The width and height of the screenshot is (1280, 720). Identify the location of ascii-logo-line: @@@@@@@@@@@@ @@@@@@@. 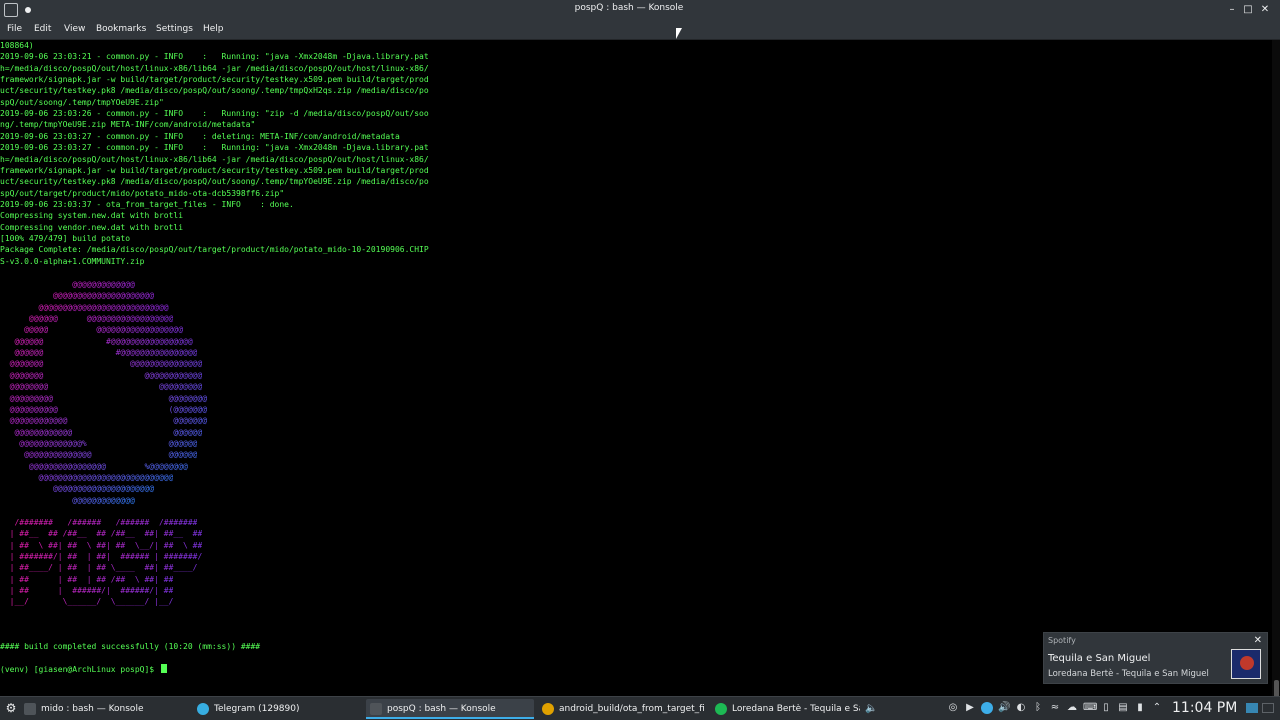
(104, 421).